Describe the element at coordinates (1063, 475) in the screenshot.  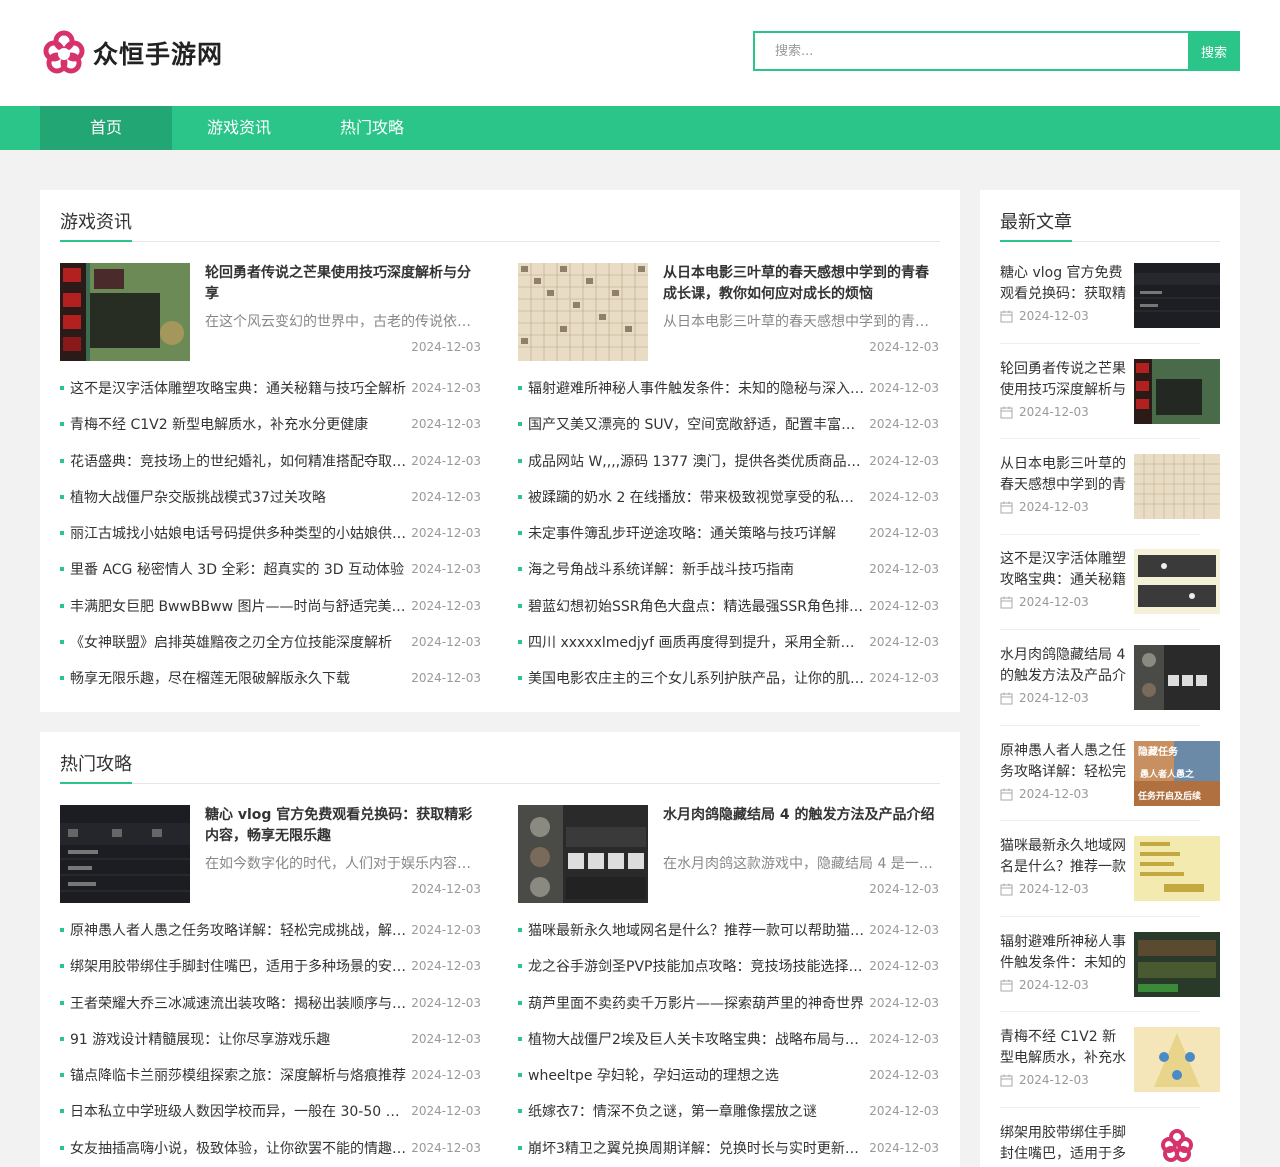
I see `sidebar-article-title: 从日本电影三叶草的春天感想中学到的青春成长课` at that location.